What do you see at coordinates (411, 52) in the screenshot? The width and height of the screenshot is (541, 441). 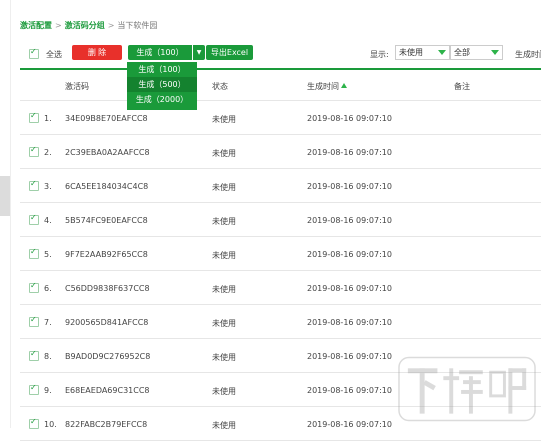 I see `status-filter-value: 未使用` at bounding box center [411, 52].